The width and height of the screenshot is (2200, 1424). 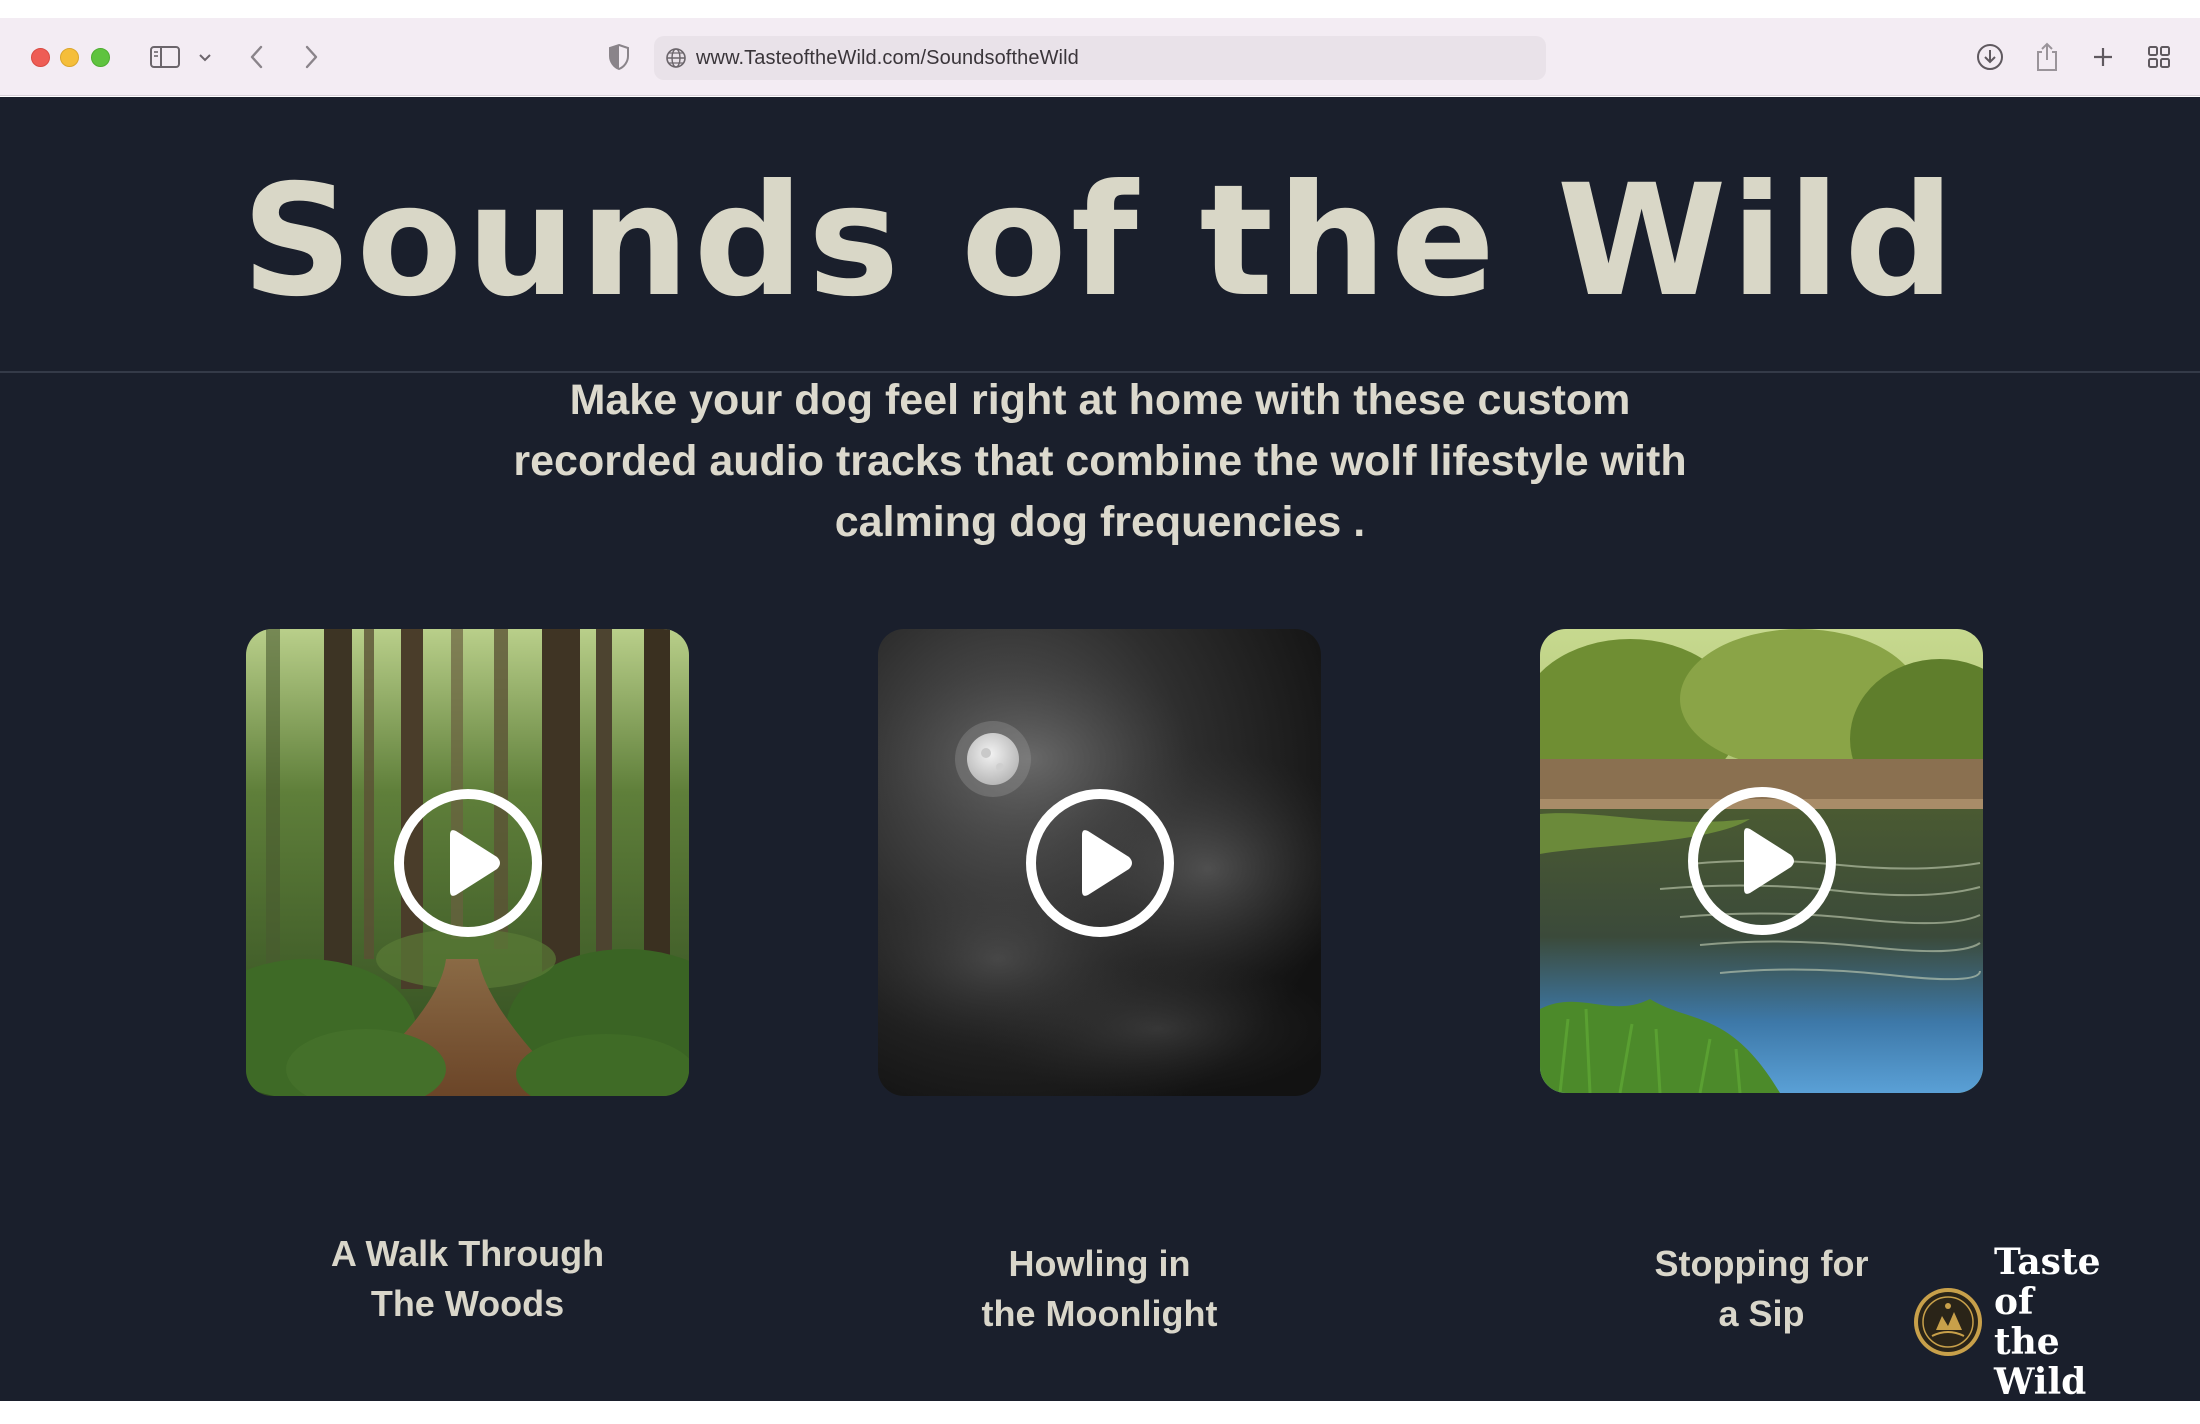 What do you see at coordinates (1100, 9) in the screenshot?
I see `top-margin` at bounding box center [1100, 9].